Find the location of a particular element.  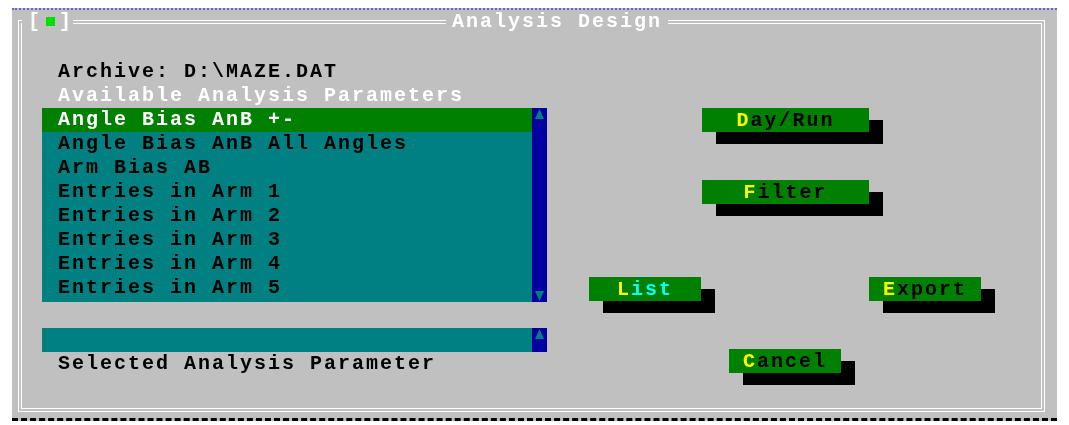

list-heading: Available Analysis Parameters is located at coordinates (261, 96).